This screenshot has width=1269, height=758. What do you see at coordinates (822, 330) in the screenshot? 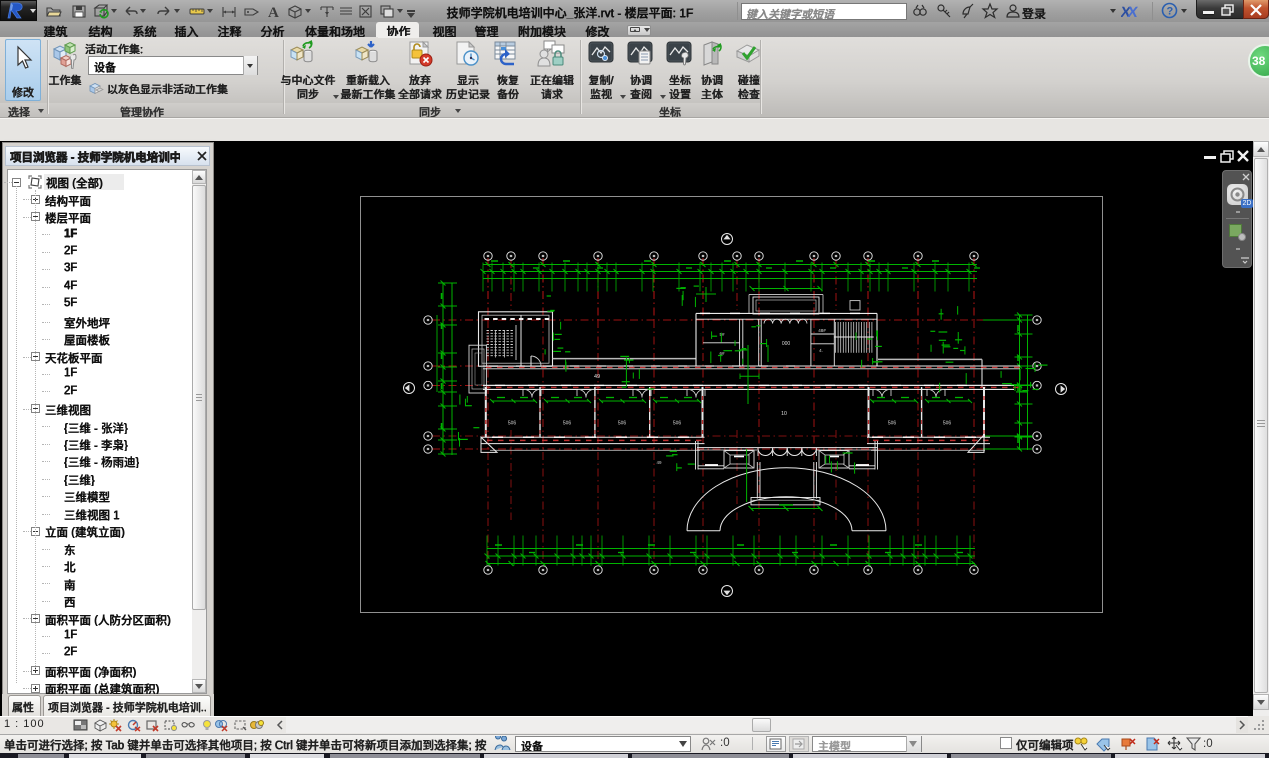
I see `svg-text: 48#` at bounding box center [822, 330].